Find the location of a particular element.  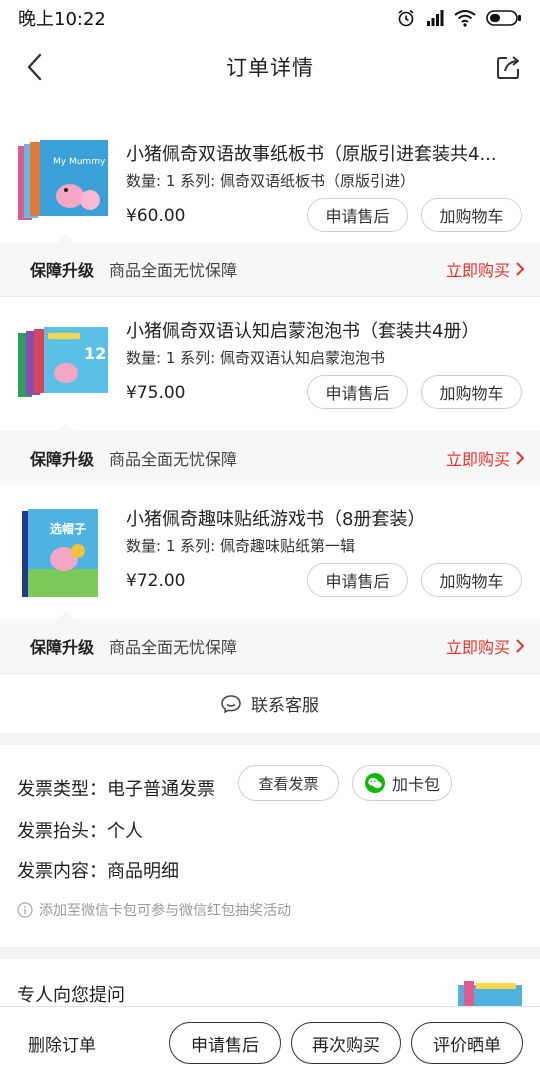

share-icon is located at coordinates (508, 67).